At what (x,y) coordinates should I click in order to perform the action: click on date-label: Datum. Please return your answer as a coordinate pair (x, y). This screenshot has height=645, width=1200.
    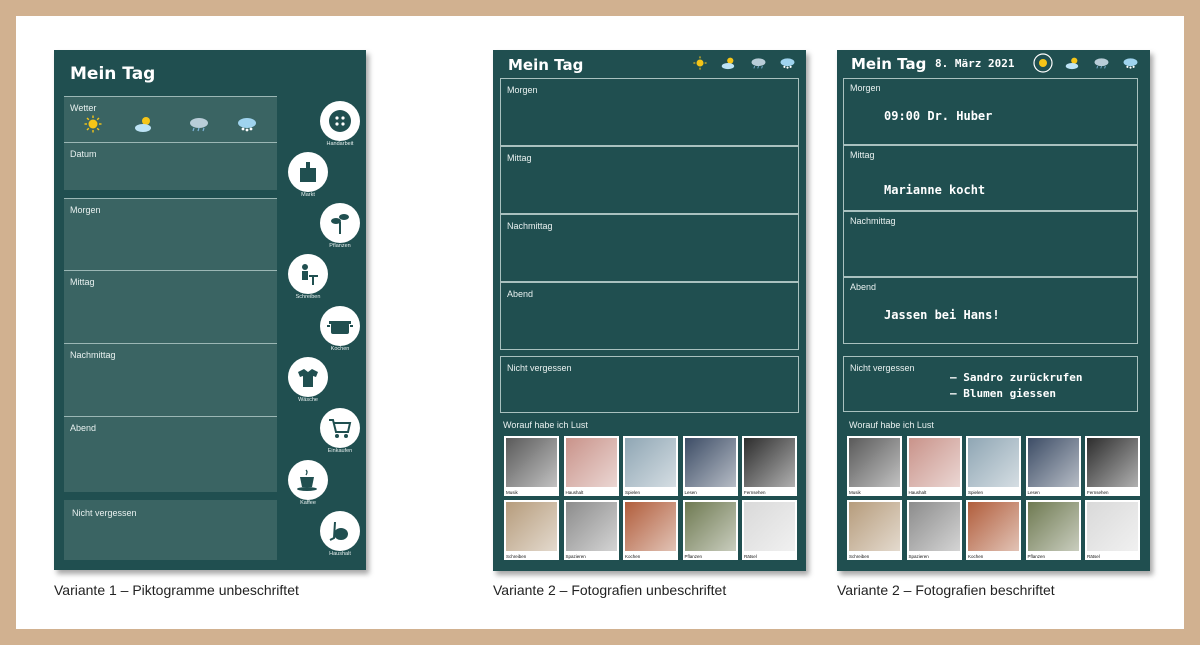
    Looking at the image, I should click on (83, 154).